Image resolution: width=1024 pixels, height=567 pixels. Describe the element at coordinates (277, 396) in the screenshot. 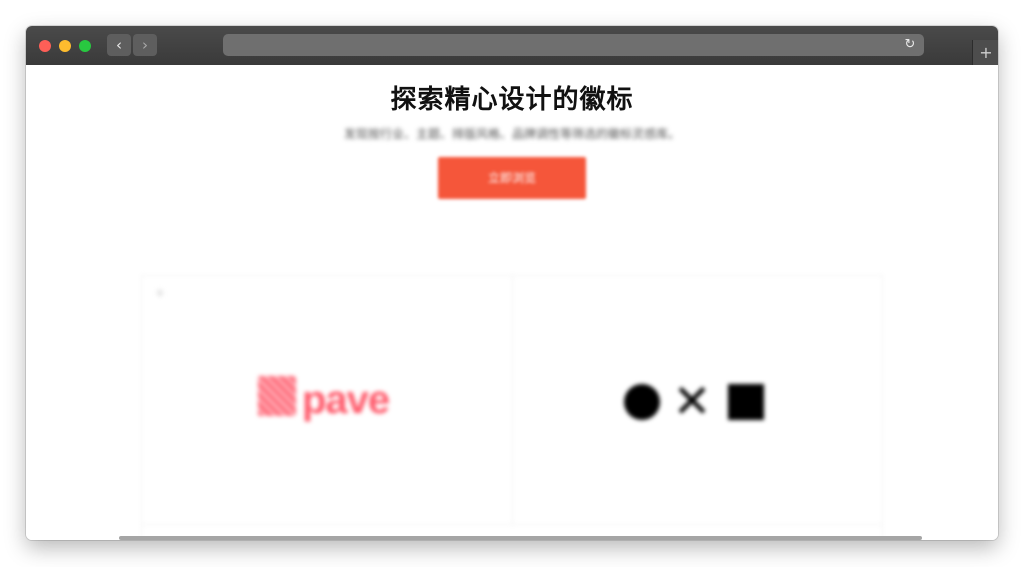

I see `pave-logo-mark` at that location.